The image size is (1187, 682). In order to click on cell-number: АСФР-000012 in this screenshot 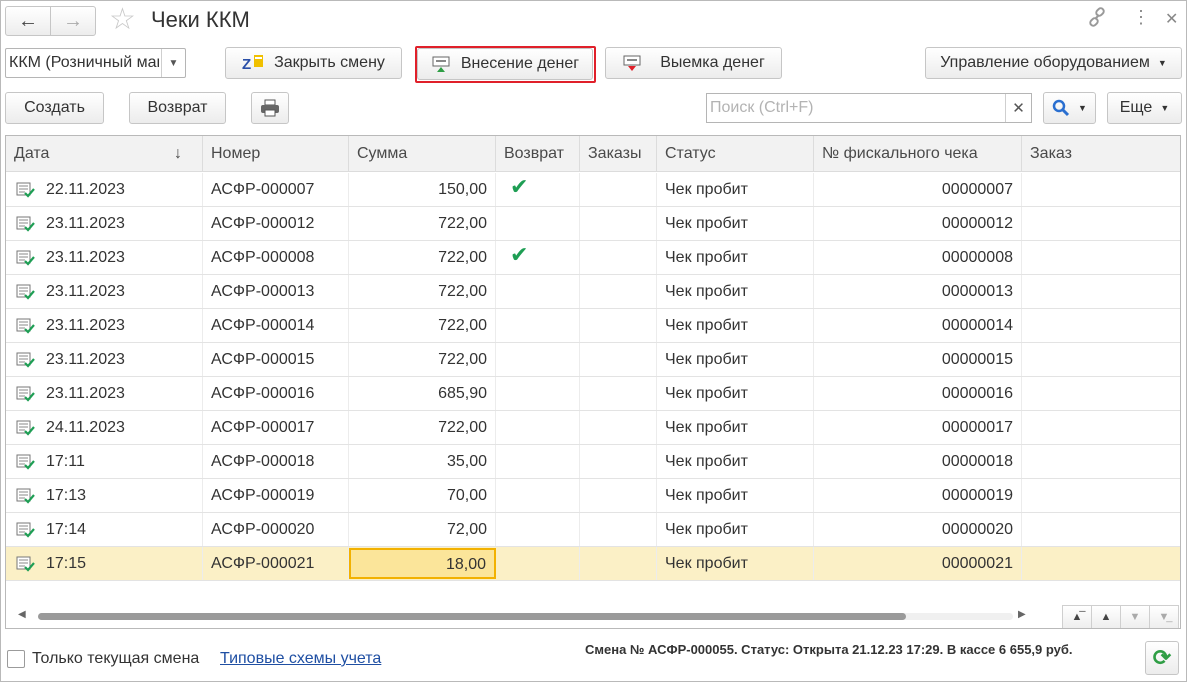, I will do `click(276, 223)`.